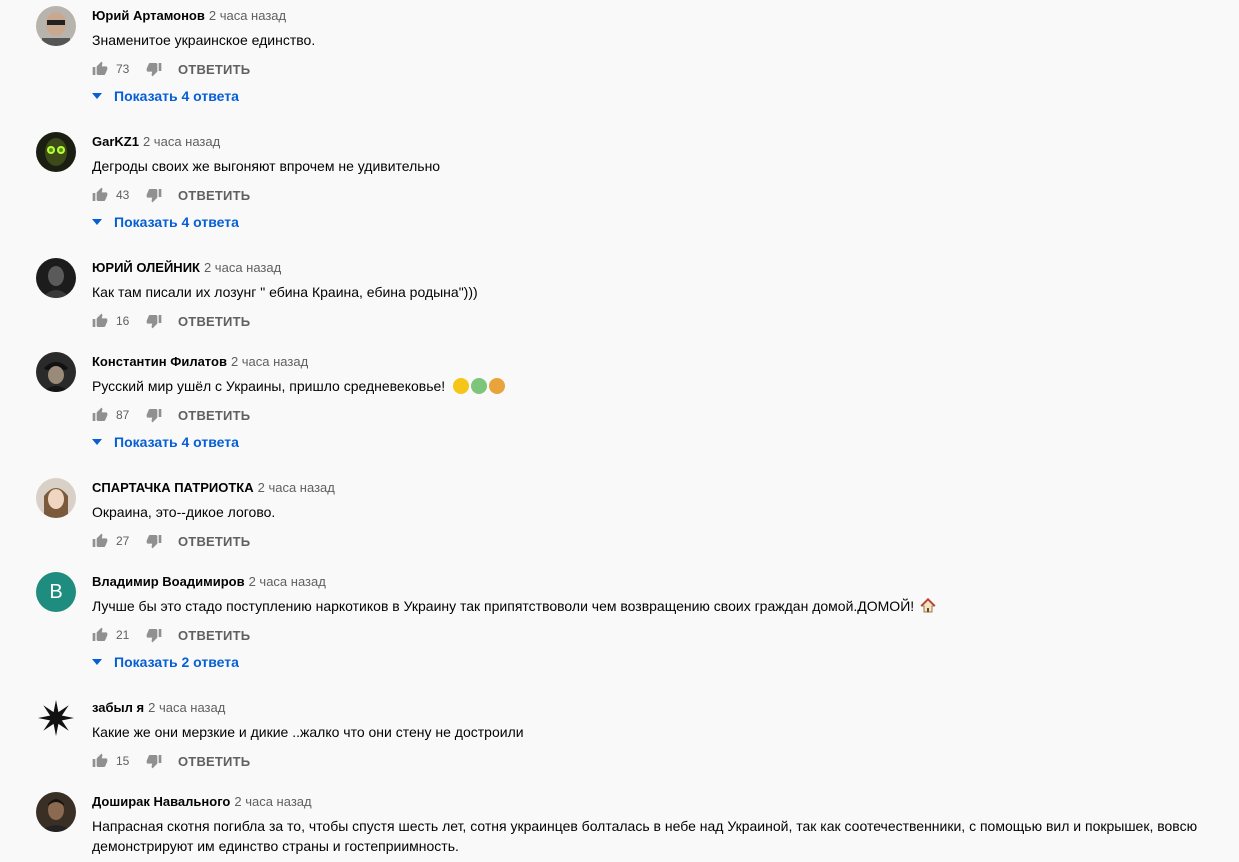 This screenshot has width=1239, height=862. What do you see at coordinates (165, 662) in the screenshot?
I see `show-replies-button: Показать 2 ответа` at bounding box center [165, 662].